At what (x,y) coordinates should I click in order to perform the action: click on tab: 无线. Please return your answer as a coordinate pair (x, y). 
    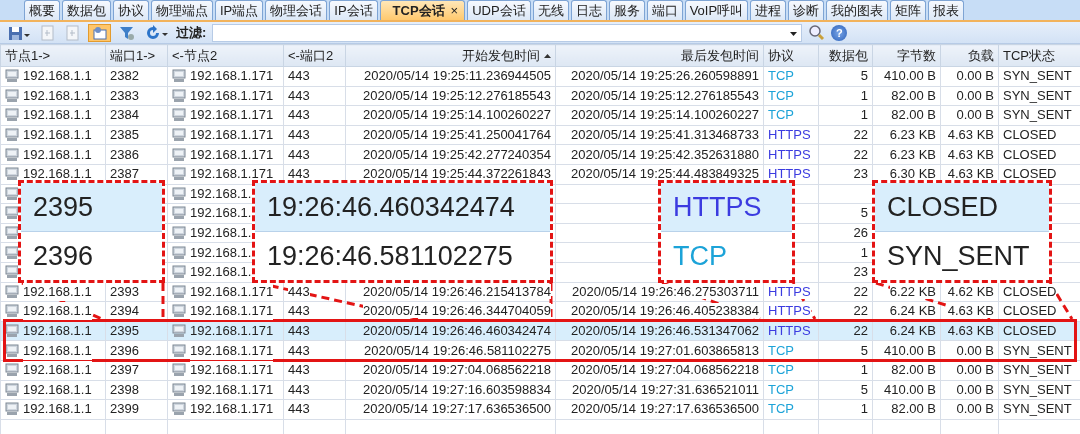
    Looking at the image, I should click on (550, 10).